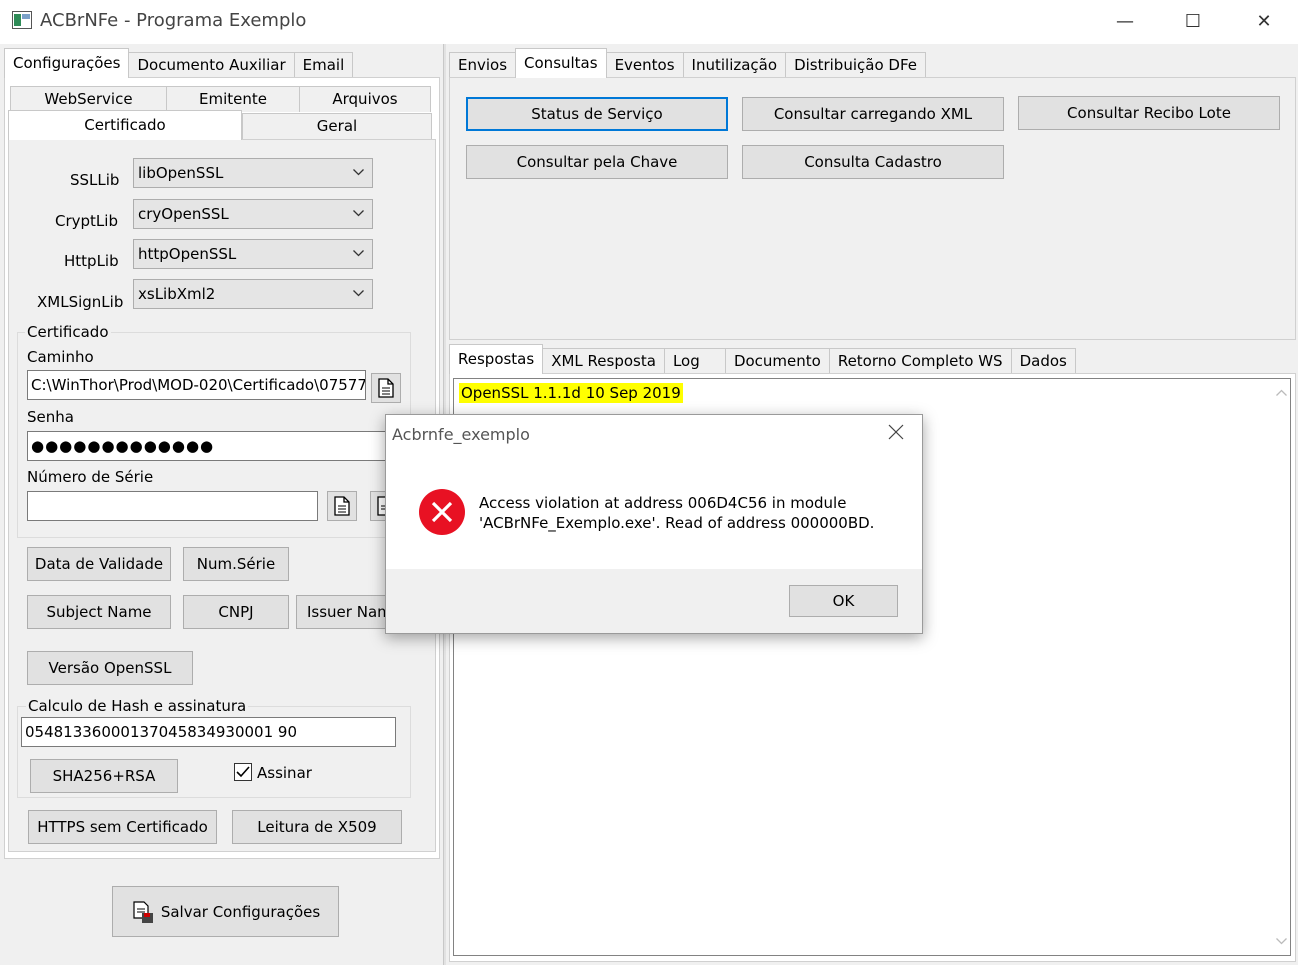 This screenshot has width=1298, height=965. Describe the element at coordinates (50, 417) in the screenshot. I see `senha-label: Senha` at that location.